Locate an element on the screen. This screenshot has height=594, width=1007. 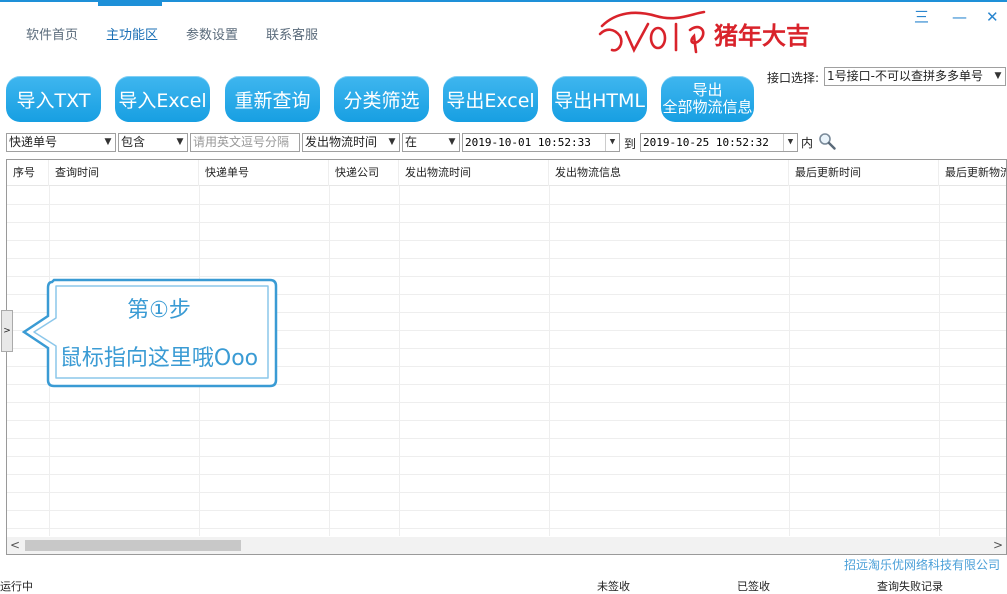
nav-main-function: 主功能区 is located at coordinates (132, 33).